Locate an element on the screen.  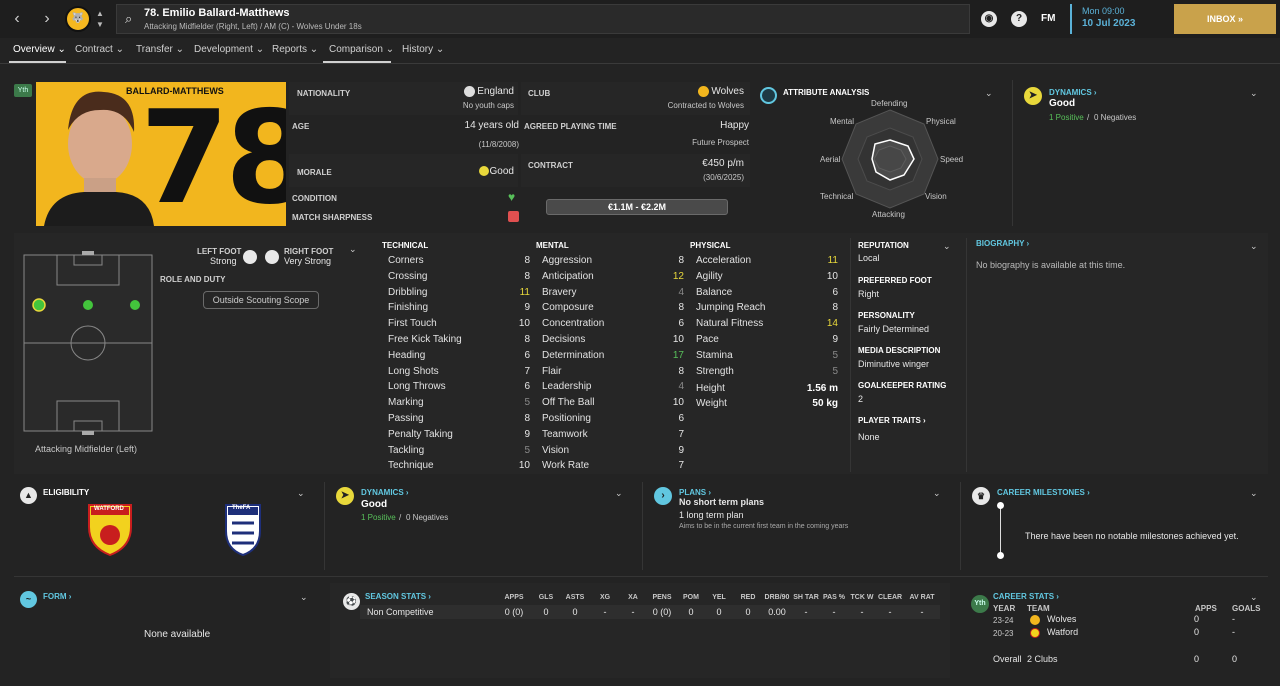
divider is located at coordinates (850, 355).